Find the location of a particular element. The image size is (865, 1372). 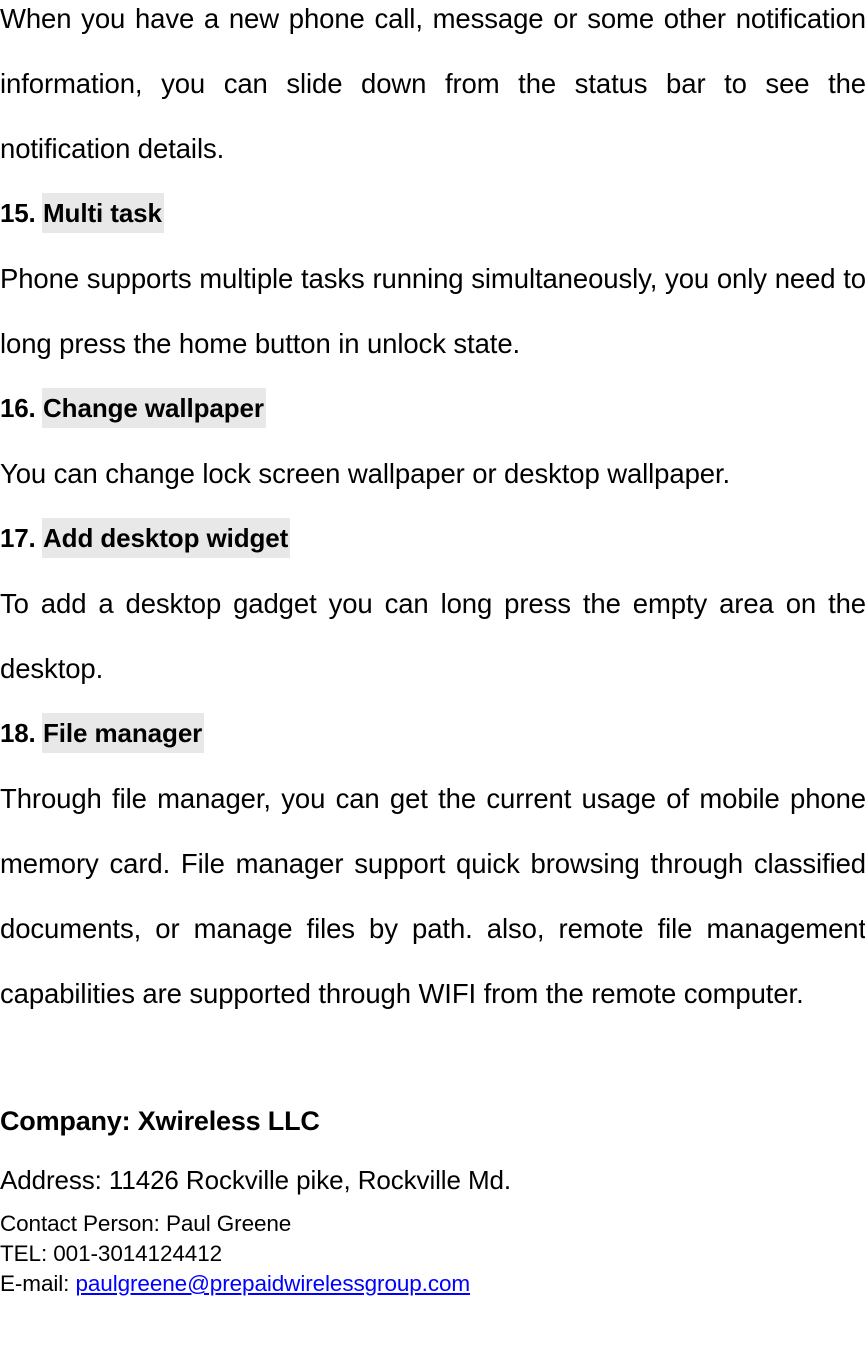

email-link: paulgreene@prepaidwirelessgroup.com is located at coordinates (272, 1283).